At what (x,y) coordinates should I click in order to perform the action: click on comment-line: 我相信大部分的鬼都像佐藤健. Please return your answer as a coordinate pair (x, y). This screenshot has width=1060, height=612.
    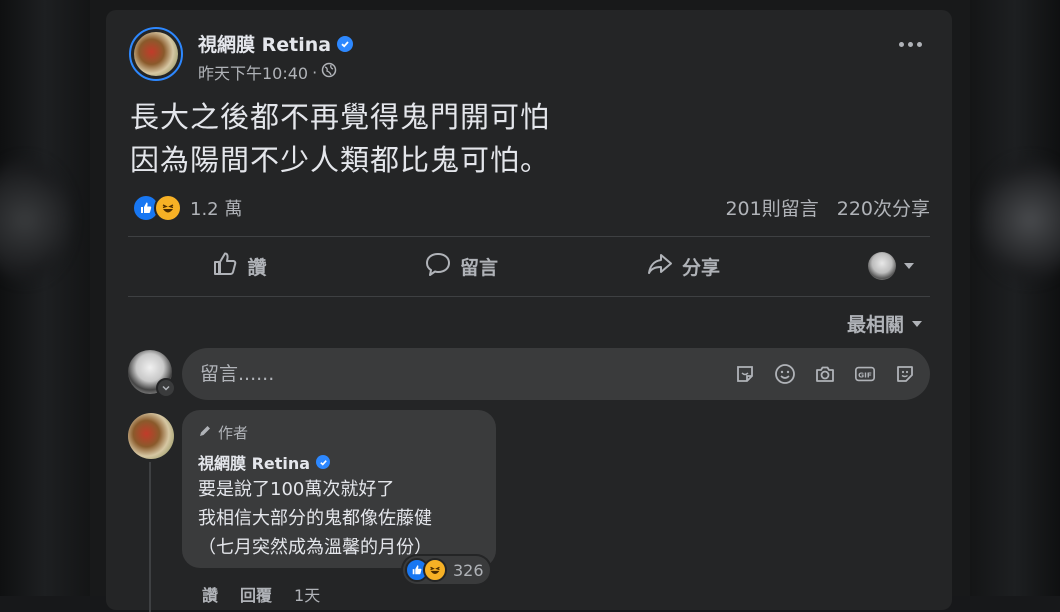
    Looking at the image, I should click on (315, 518).